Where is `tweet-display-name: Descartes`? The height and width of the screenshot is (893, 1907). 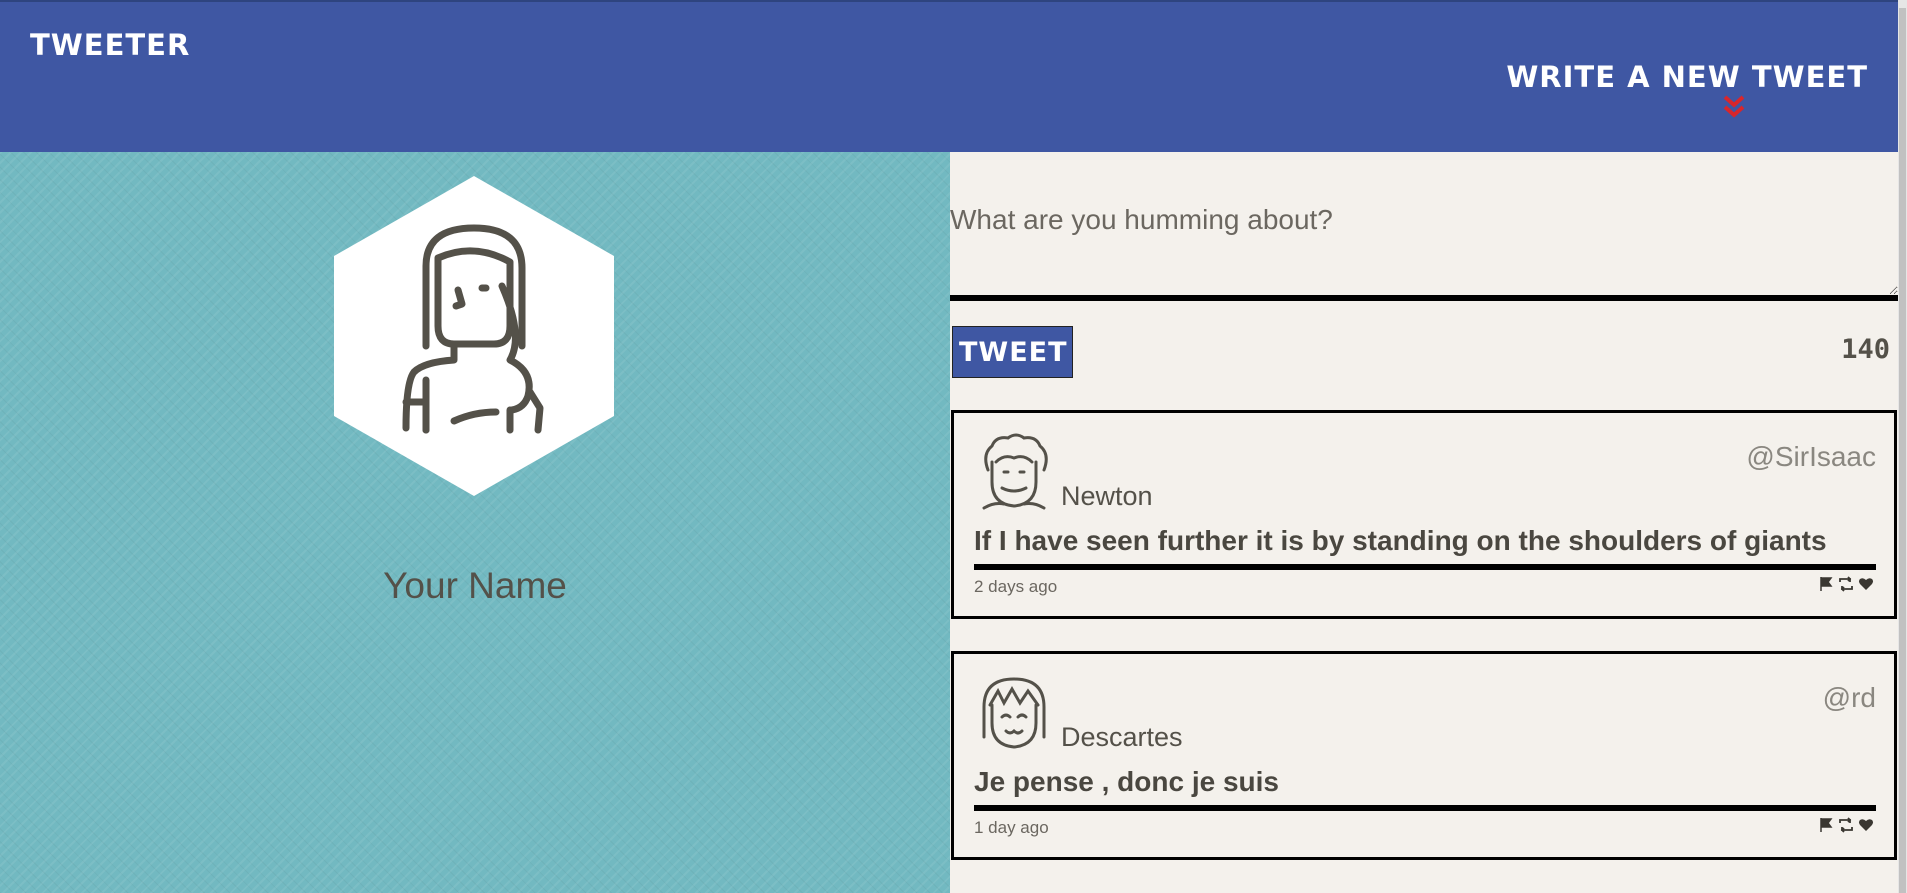
tweet-display-name: Descartes is located at coordinates (1122, 737).